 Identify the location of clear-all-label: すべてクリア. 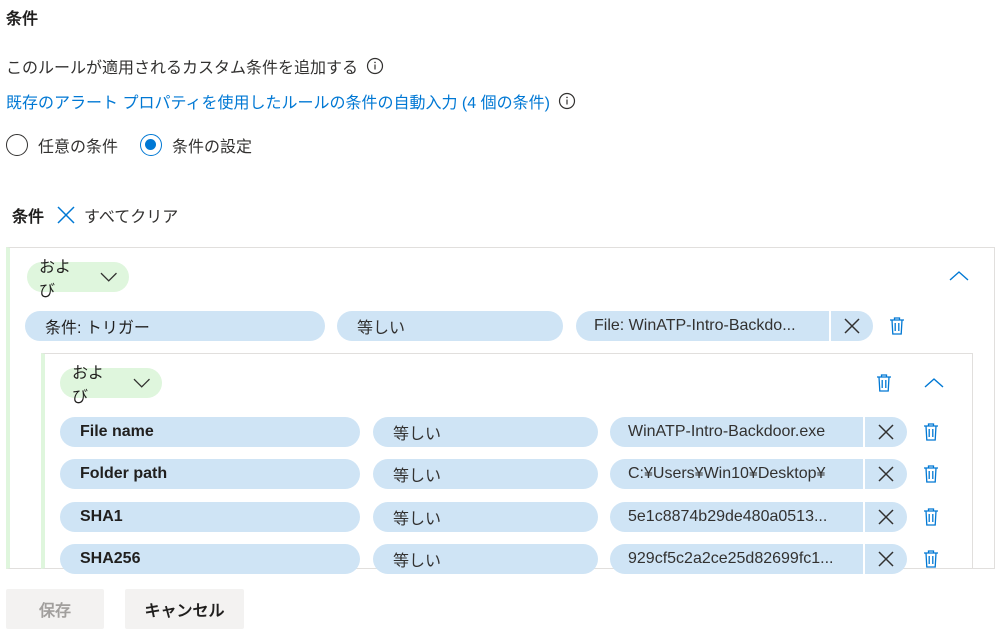
(131, 217).